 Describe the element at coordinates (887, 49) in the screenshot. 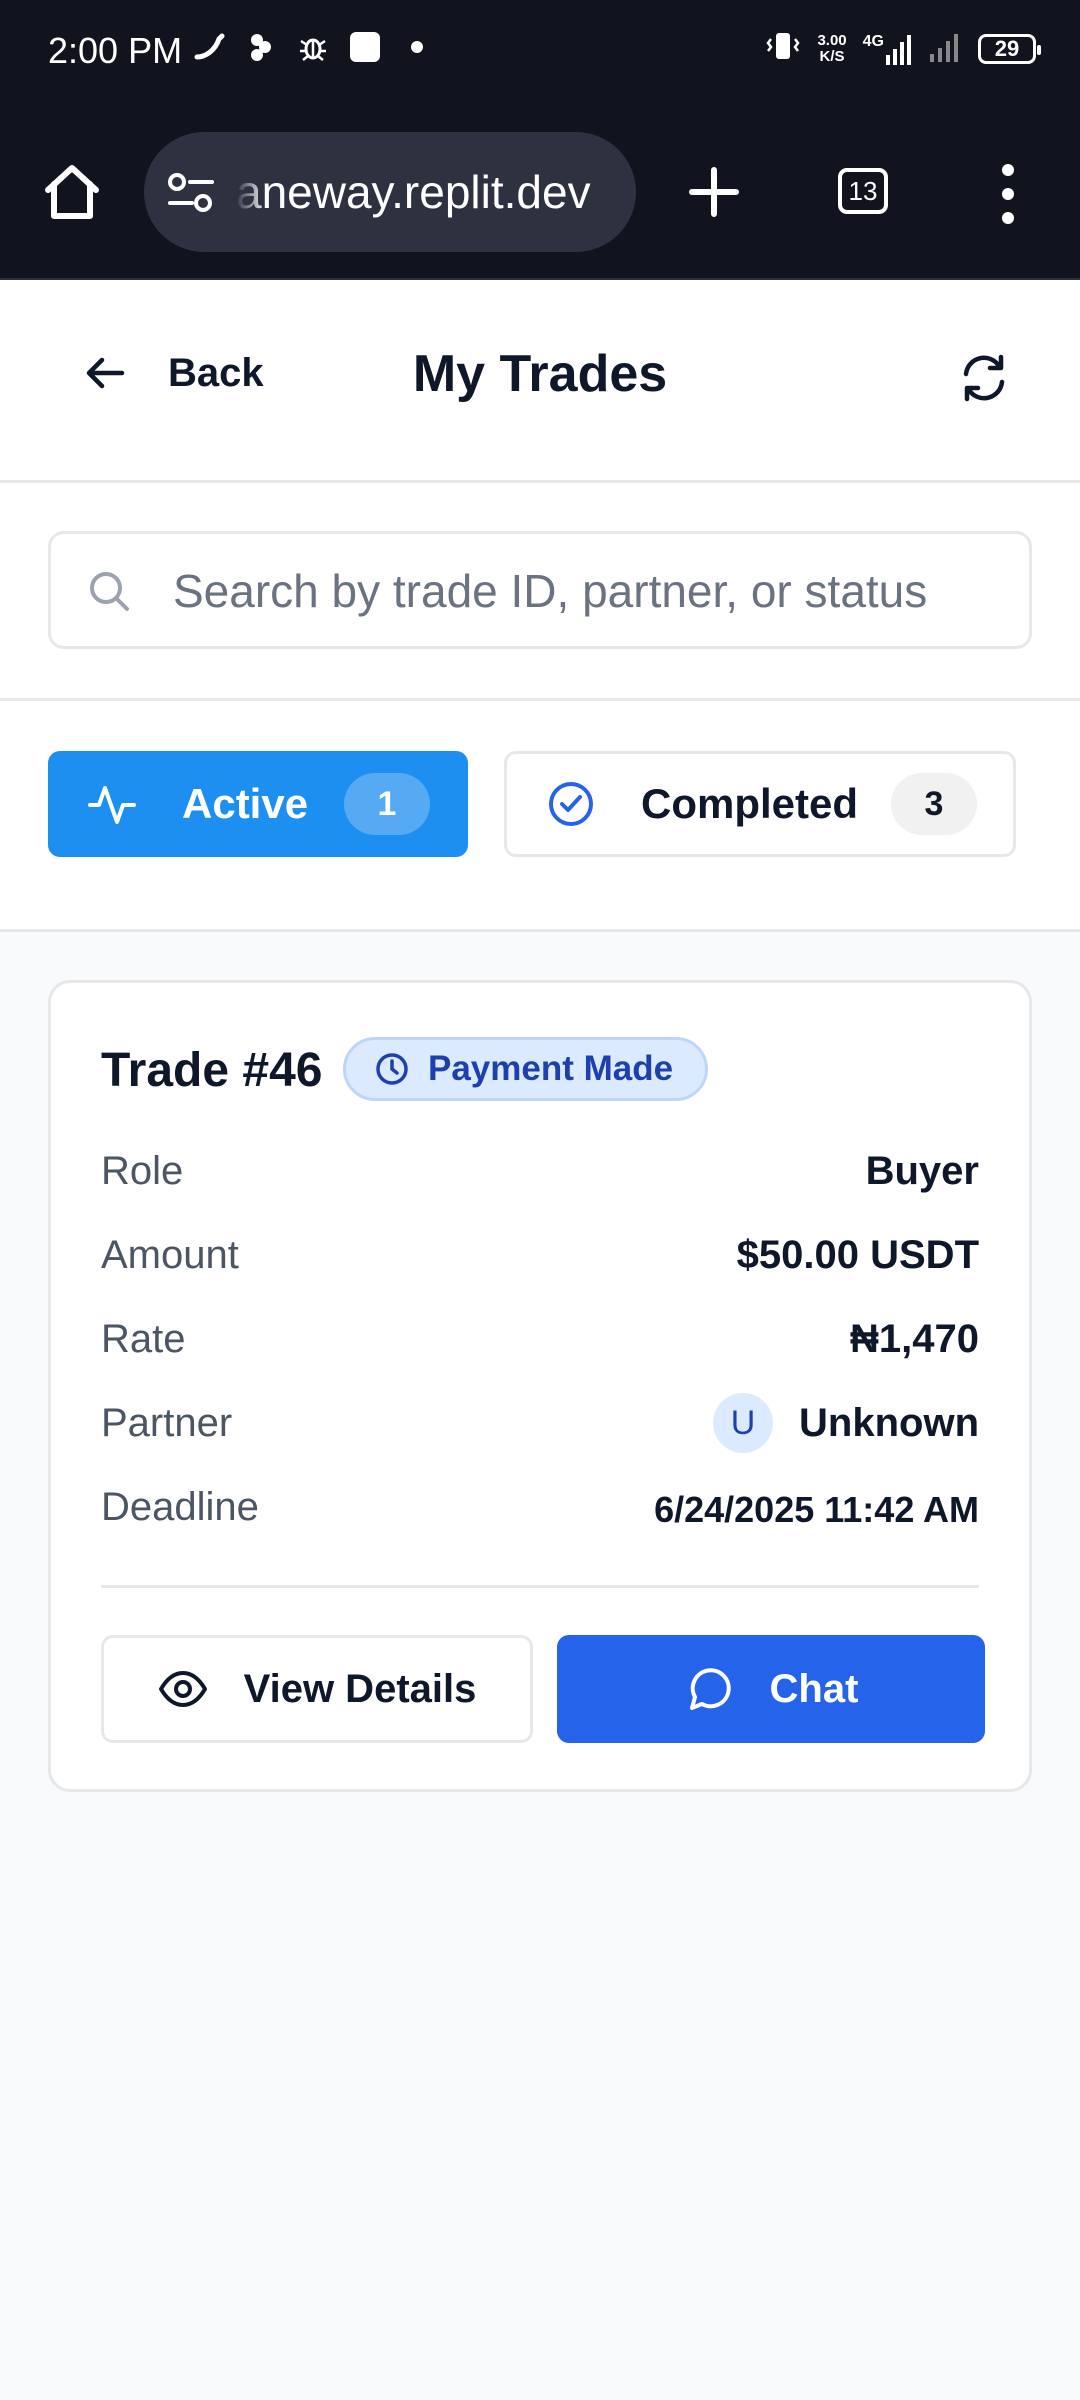

I see `signal-4g-icon: 4G` at that location.